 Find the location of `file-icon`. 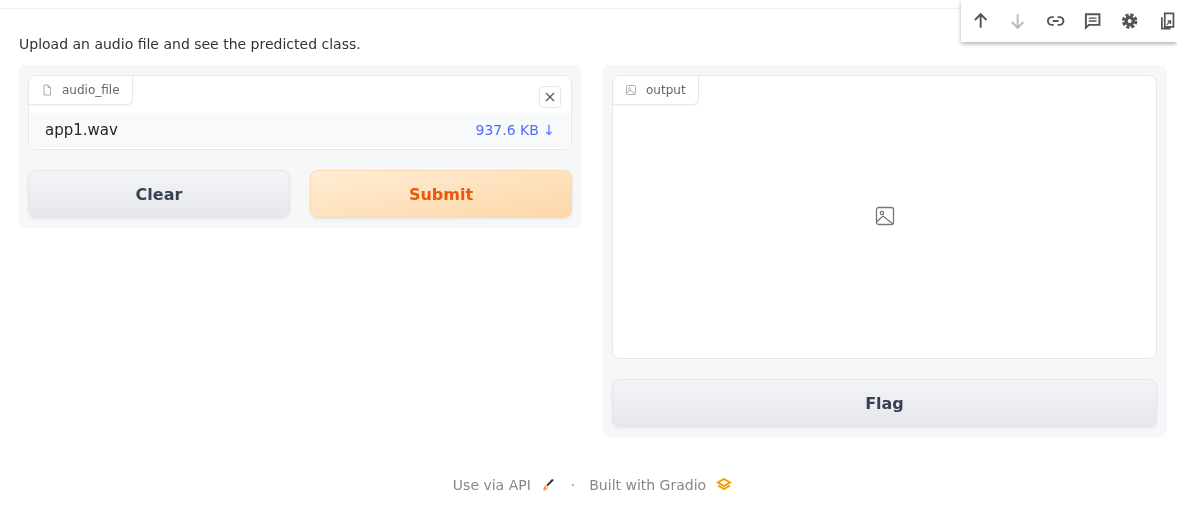

file-icon is located at coordinates (47, 90).